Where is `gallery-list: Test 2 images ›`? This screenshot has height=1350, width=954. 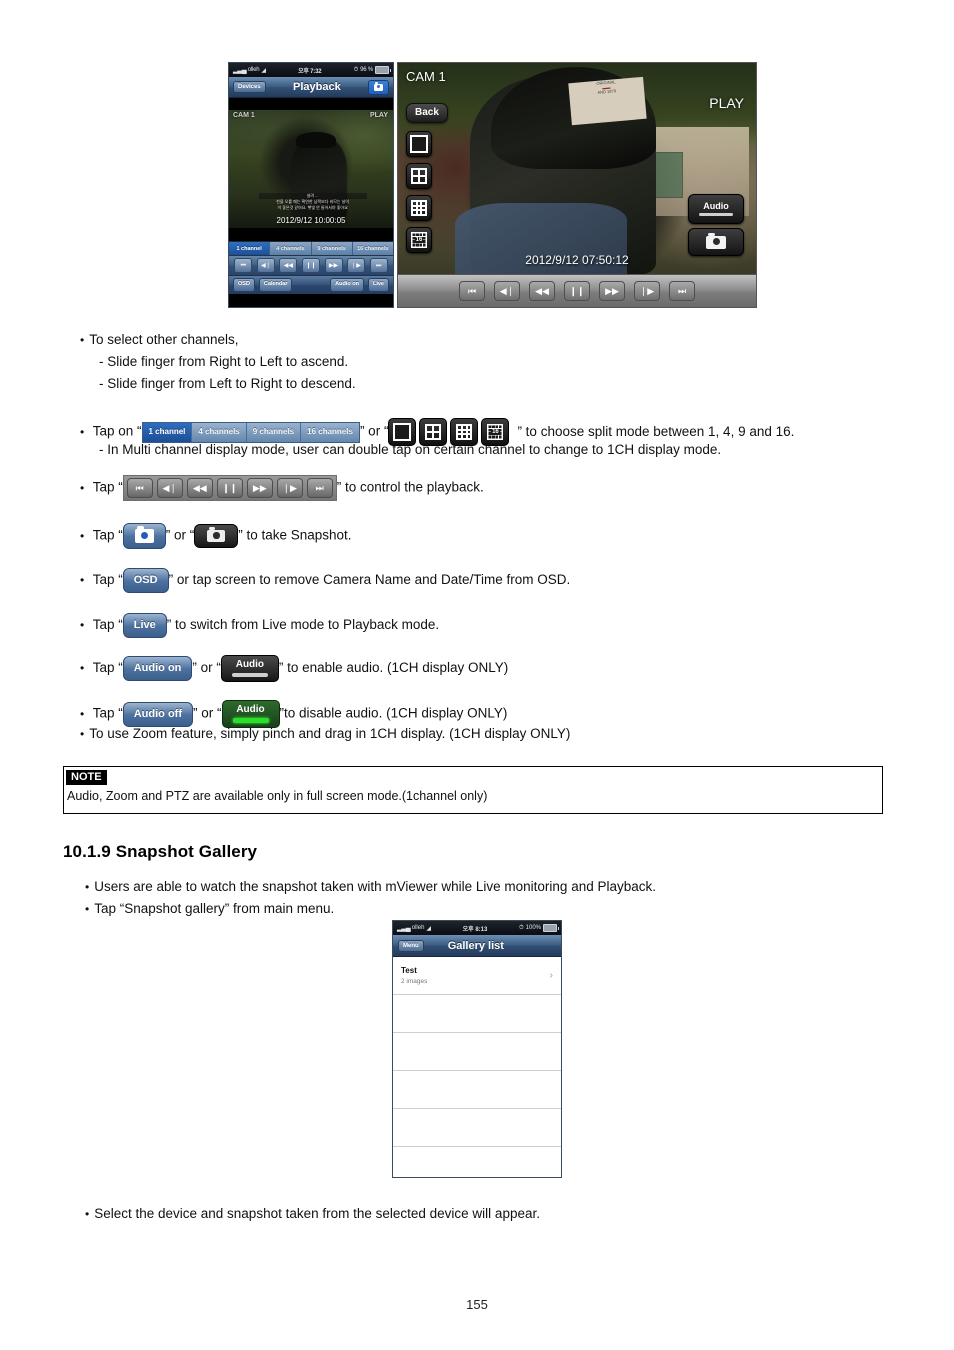 gallery-list: Test 2 images › is located at coordinates (477, 1067).